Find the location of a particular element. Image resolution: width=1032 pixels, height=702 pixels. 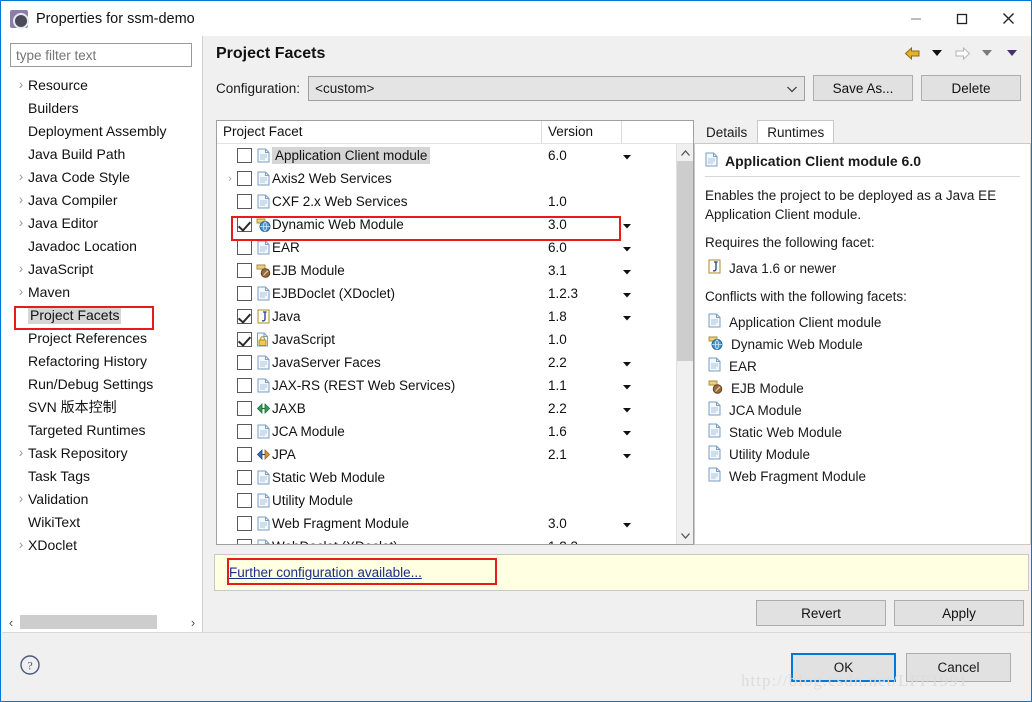

sidebar-item-deployment-assembly: Deployment Assembly is located at coordinates (102, 130).